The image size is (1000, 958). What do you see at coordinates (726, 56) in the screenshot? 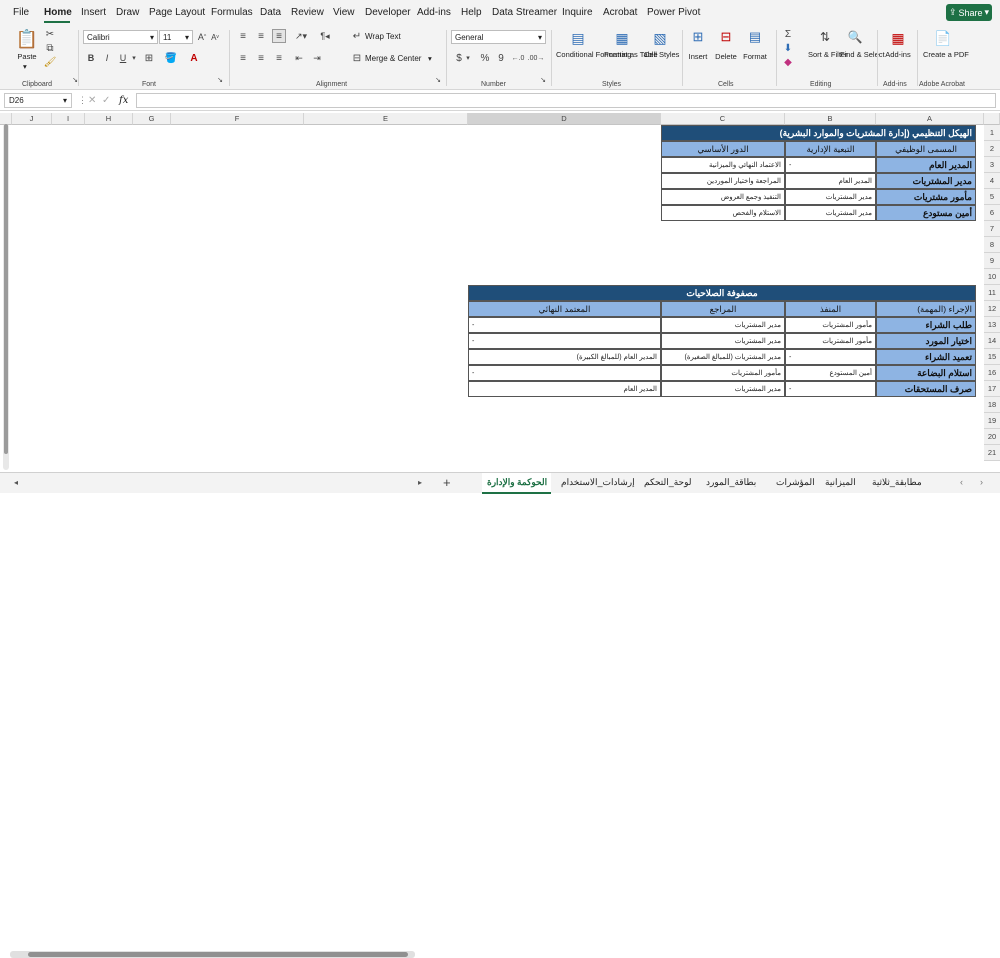
I see `delete-cells-button: Delete` at bounding box center [726, 56].